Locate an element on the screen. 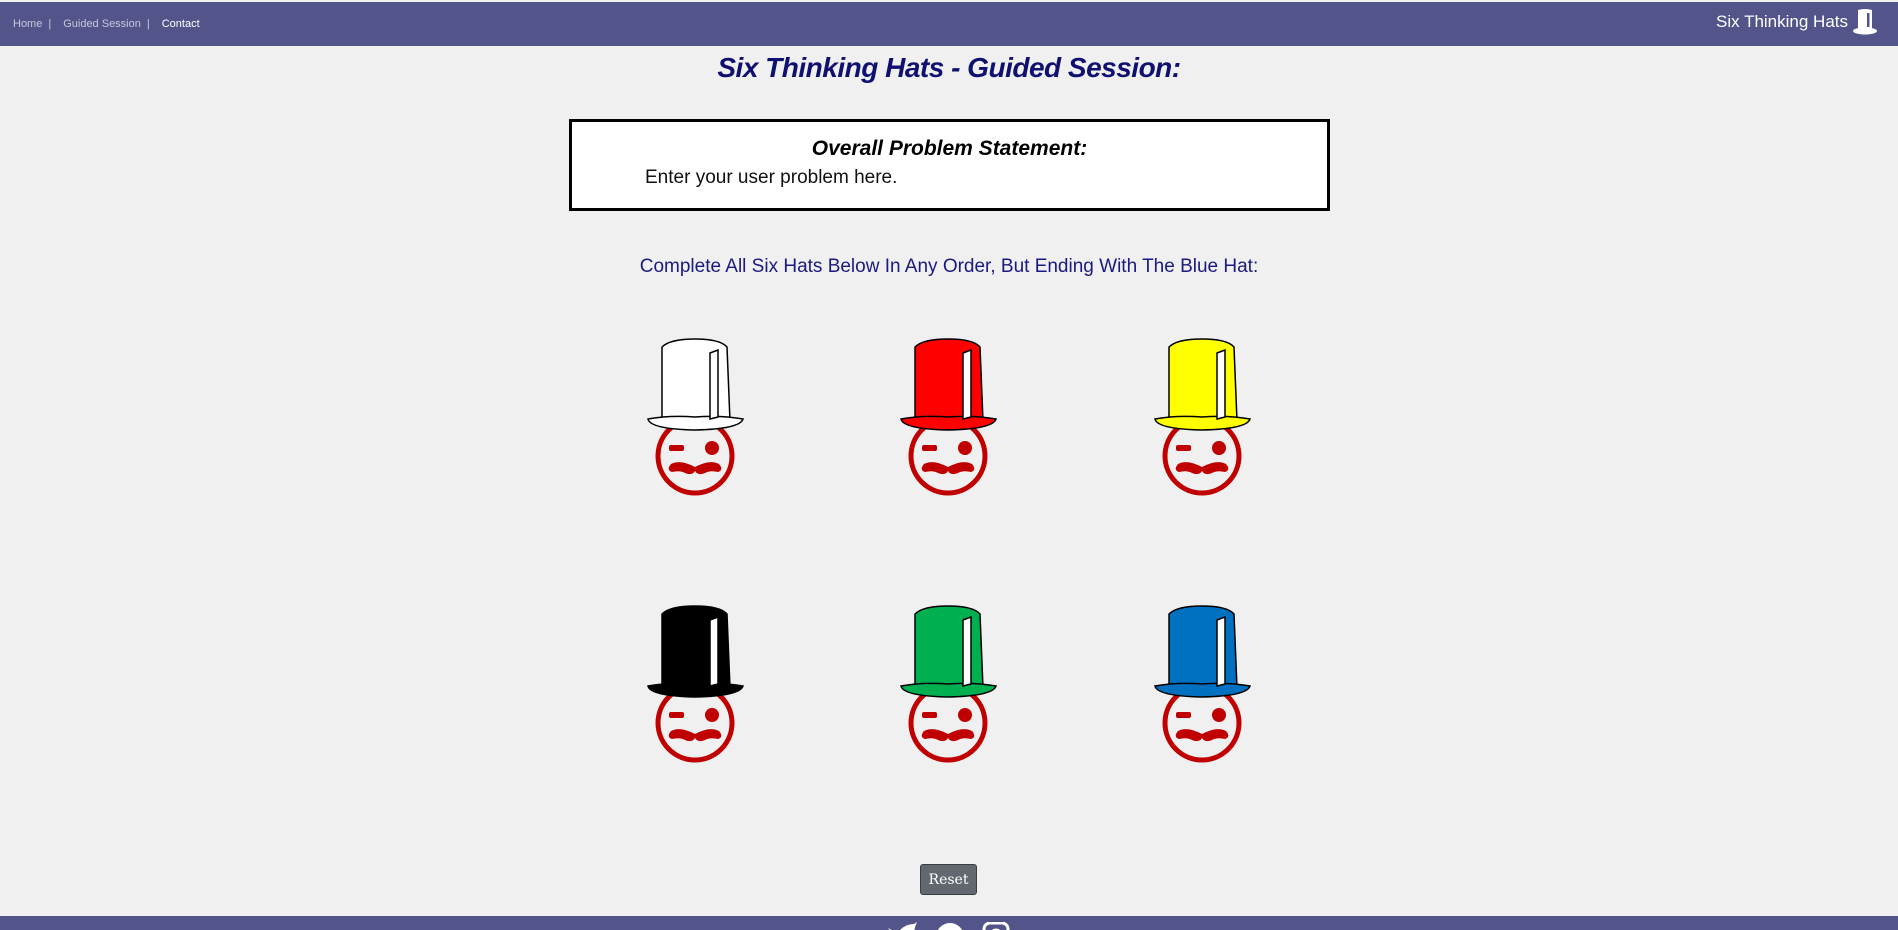 This screenshot has height=930, width=1898. white-hat-icon is located at coordinates (695, 417).